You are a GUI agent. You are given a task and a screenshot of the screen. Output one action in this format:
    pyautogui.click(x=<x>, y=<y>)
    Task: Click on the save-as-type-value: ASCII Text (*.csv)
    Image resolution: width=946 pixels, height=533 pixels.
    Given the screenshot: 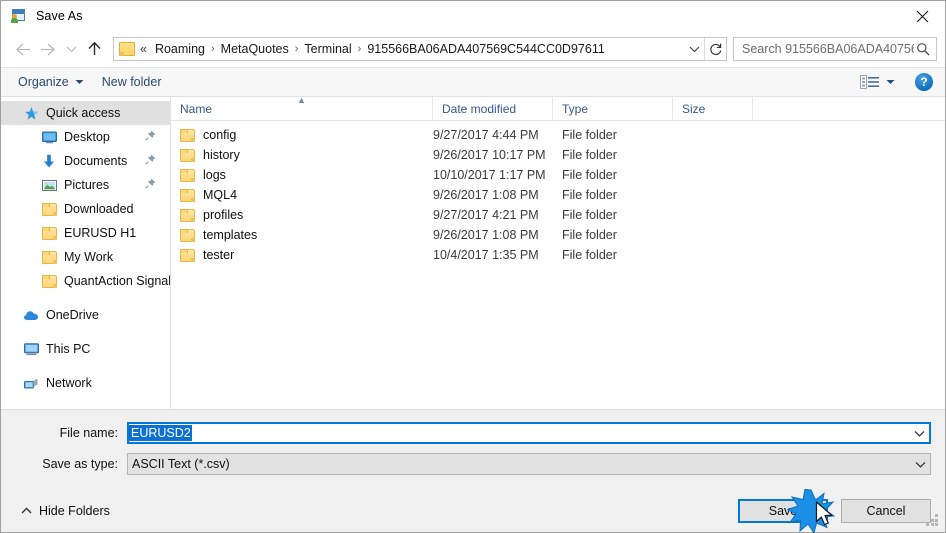 What is the action you would take?
    pyautogui.click(x=181, y=464)
    